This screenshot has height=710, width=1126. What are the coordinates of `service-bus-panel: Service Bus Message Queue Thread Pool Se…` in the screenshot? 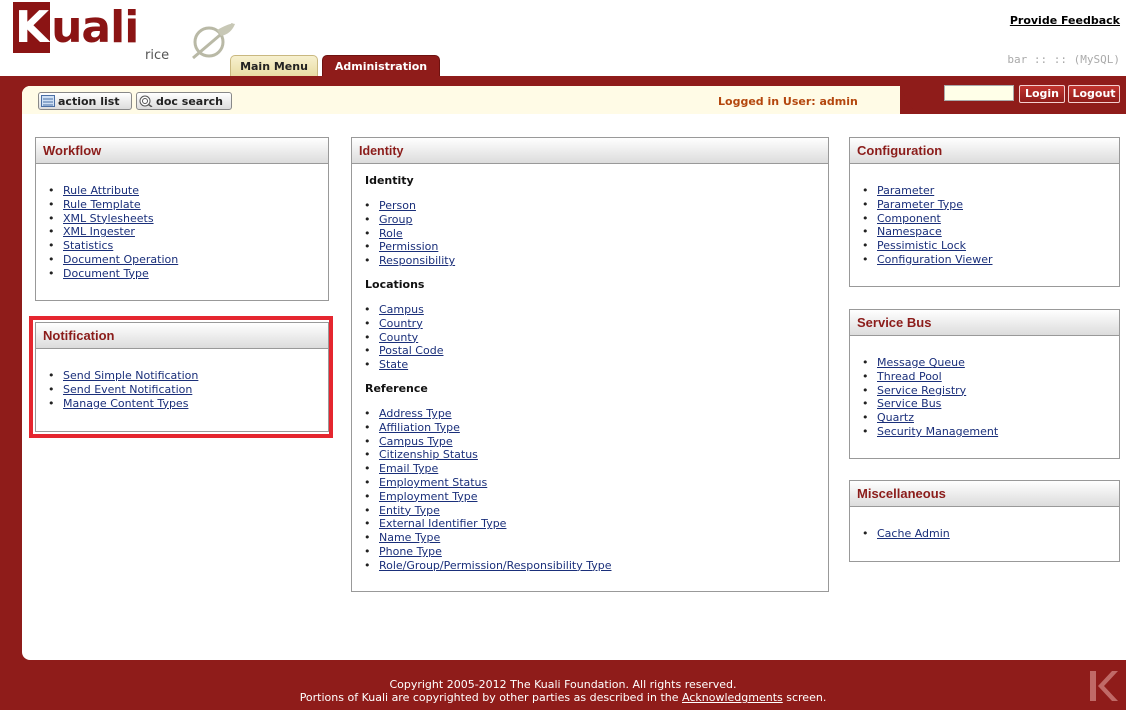 It's located at (984, 384).